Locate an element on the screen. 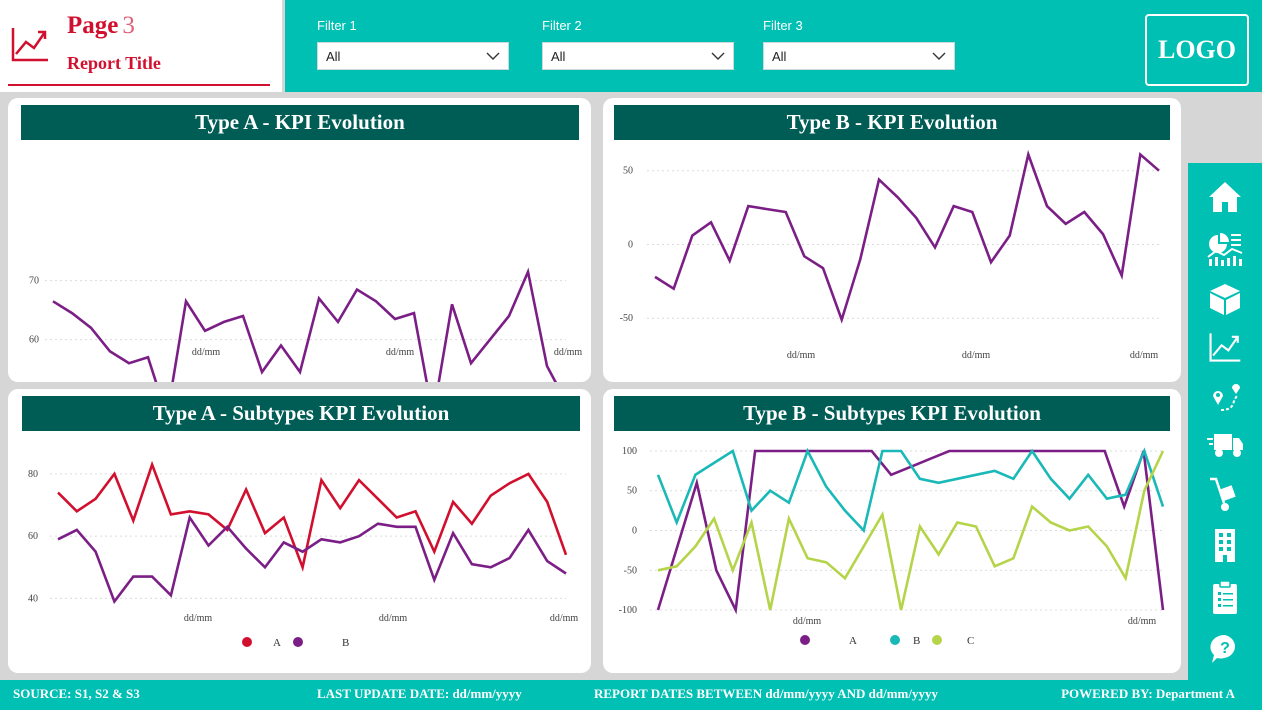 The width and height of the screenshot is (1262, 710). box-icon is located at coordinates (1225, 299).